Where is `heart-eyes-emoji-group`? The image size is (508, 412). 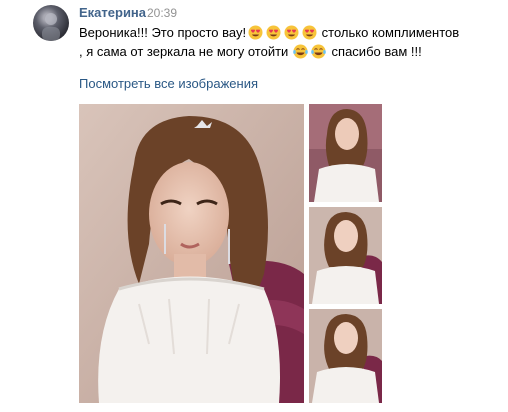 heart-eyes-emoji-group is located at coordinates (282, 32).